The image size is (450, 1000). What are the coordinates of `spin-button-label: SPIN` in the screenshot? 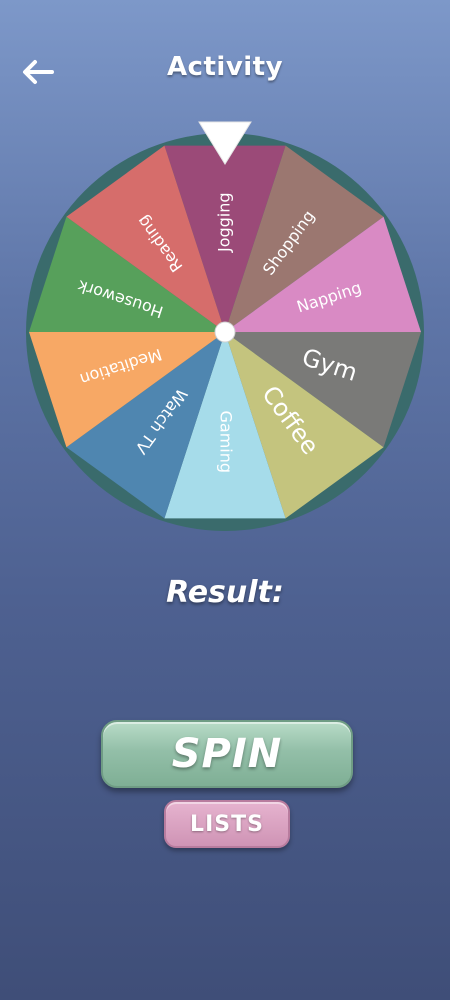 It's located at (227, 754).